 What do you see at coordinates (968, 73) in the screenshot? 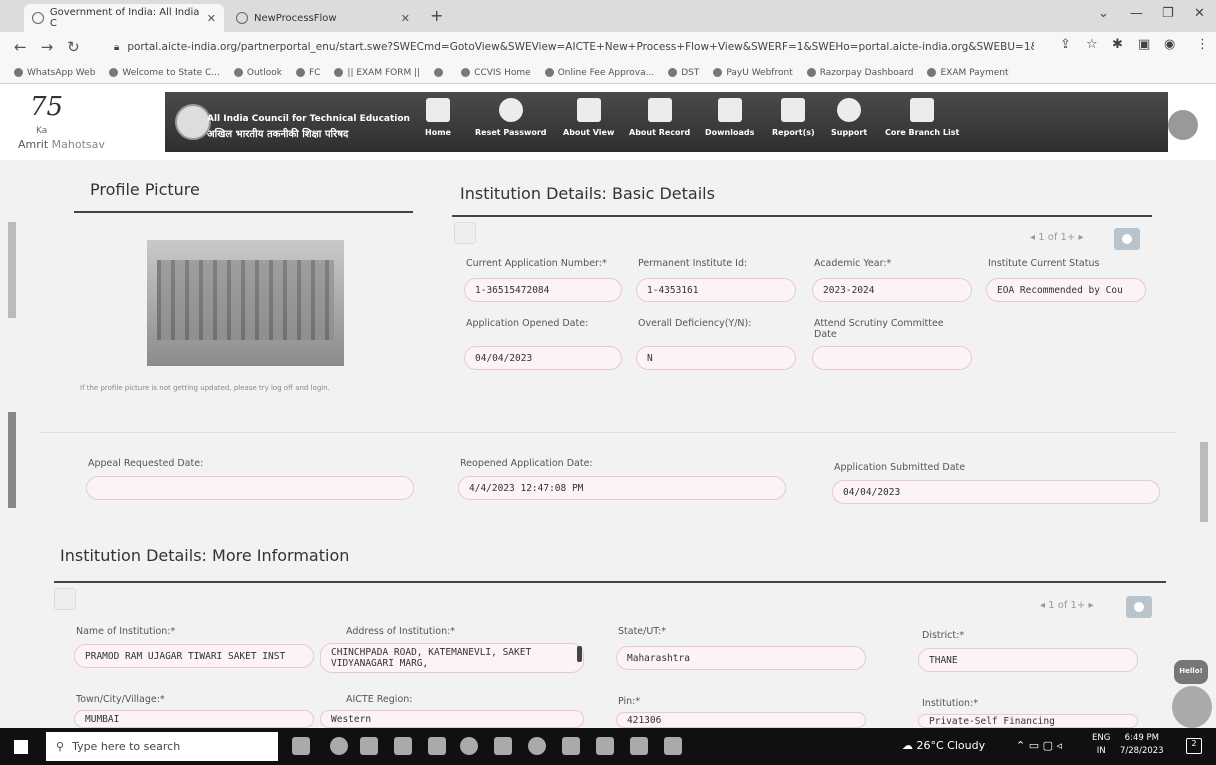
I see `bookmark-item: EXAM Payment` at bounding box center [968, 73].